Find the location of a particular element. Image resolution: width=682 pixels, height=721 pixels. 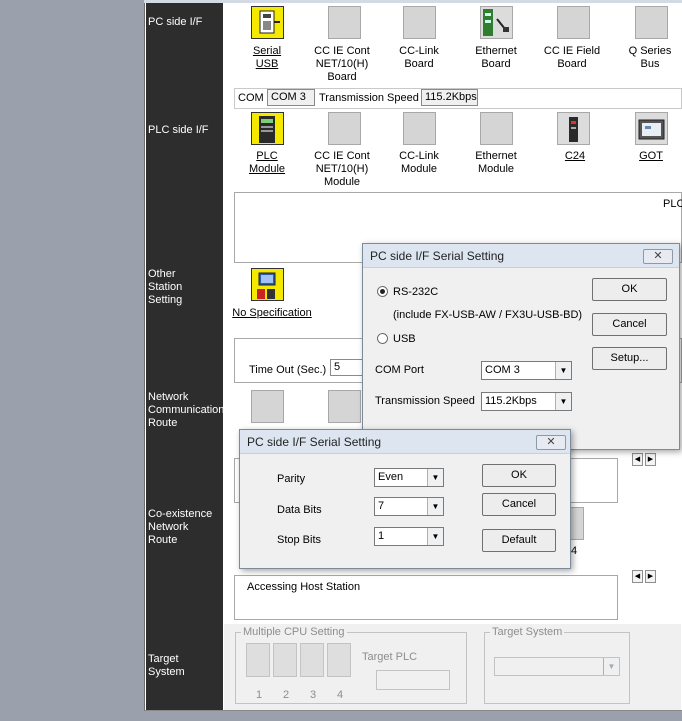

coexistence-scroll-left-icon: ◀ is located at coordinates (637, 576).